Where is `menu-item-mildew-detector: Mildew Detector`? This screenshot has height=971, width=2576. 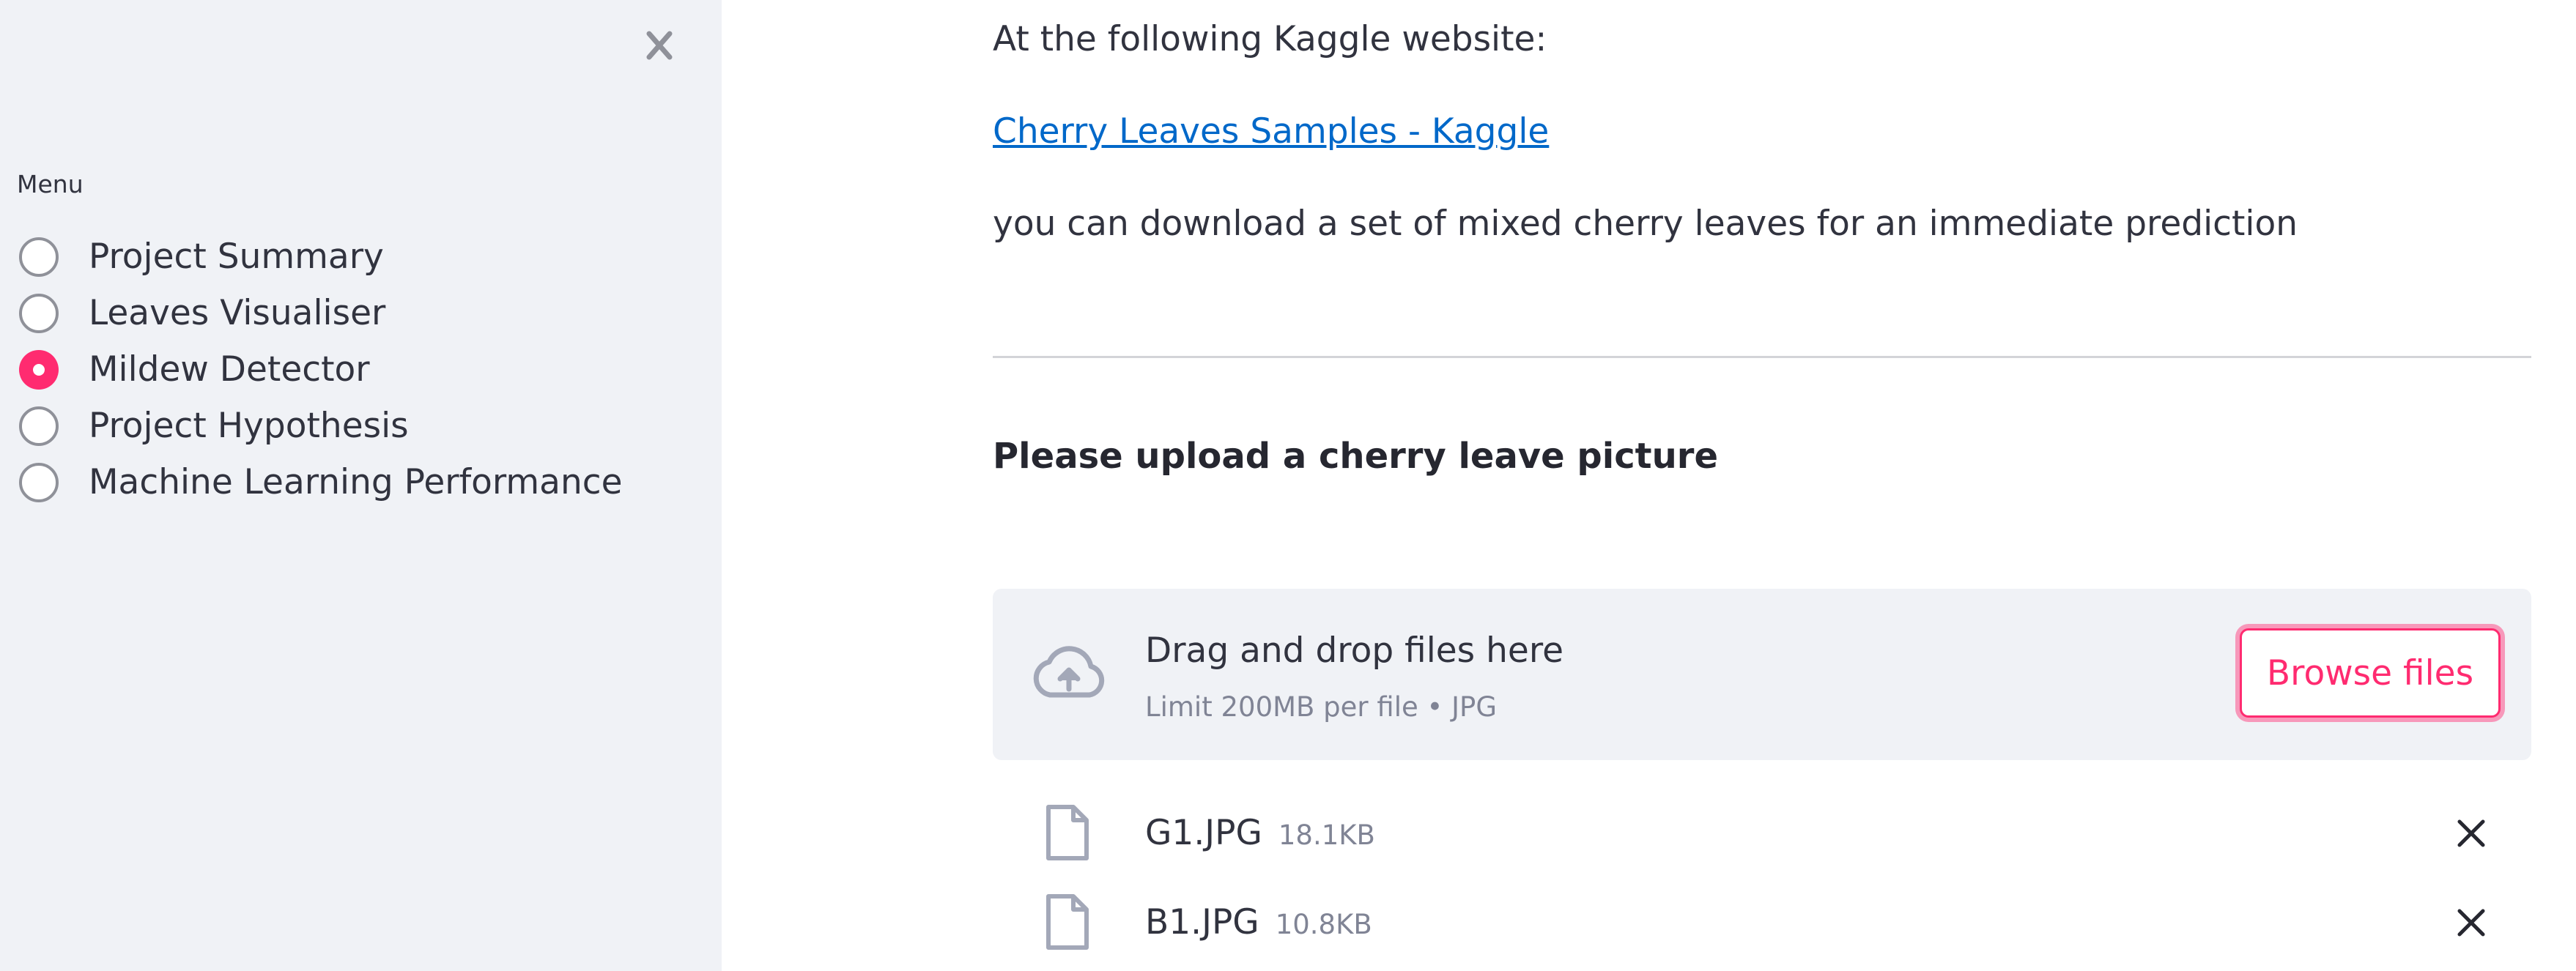 menu-item-mildew-detector: Mildew Detector is located at coordinates (321, 369).